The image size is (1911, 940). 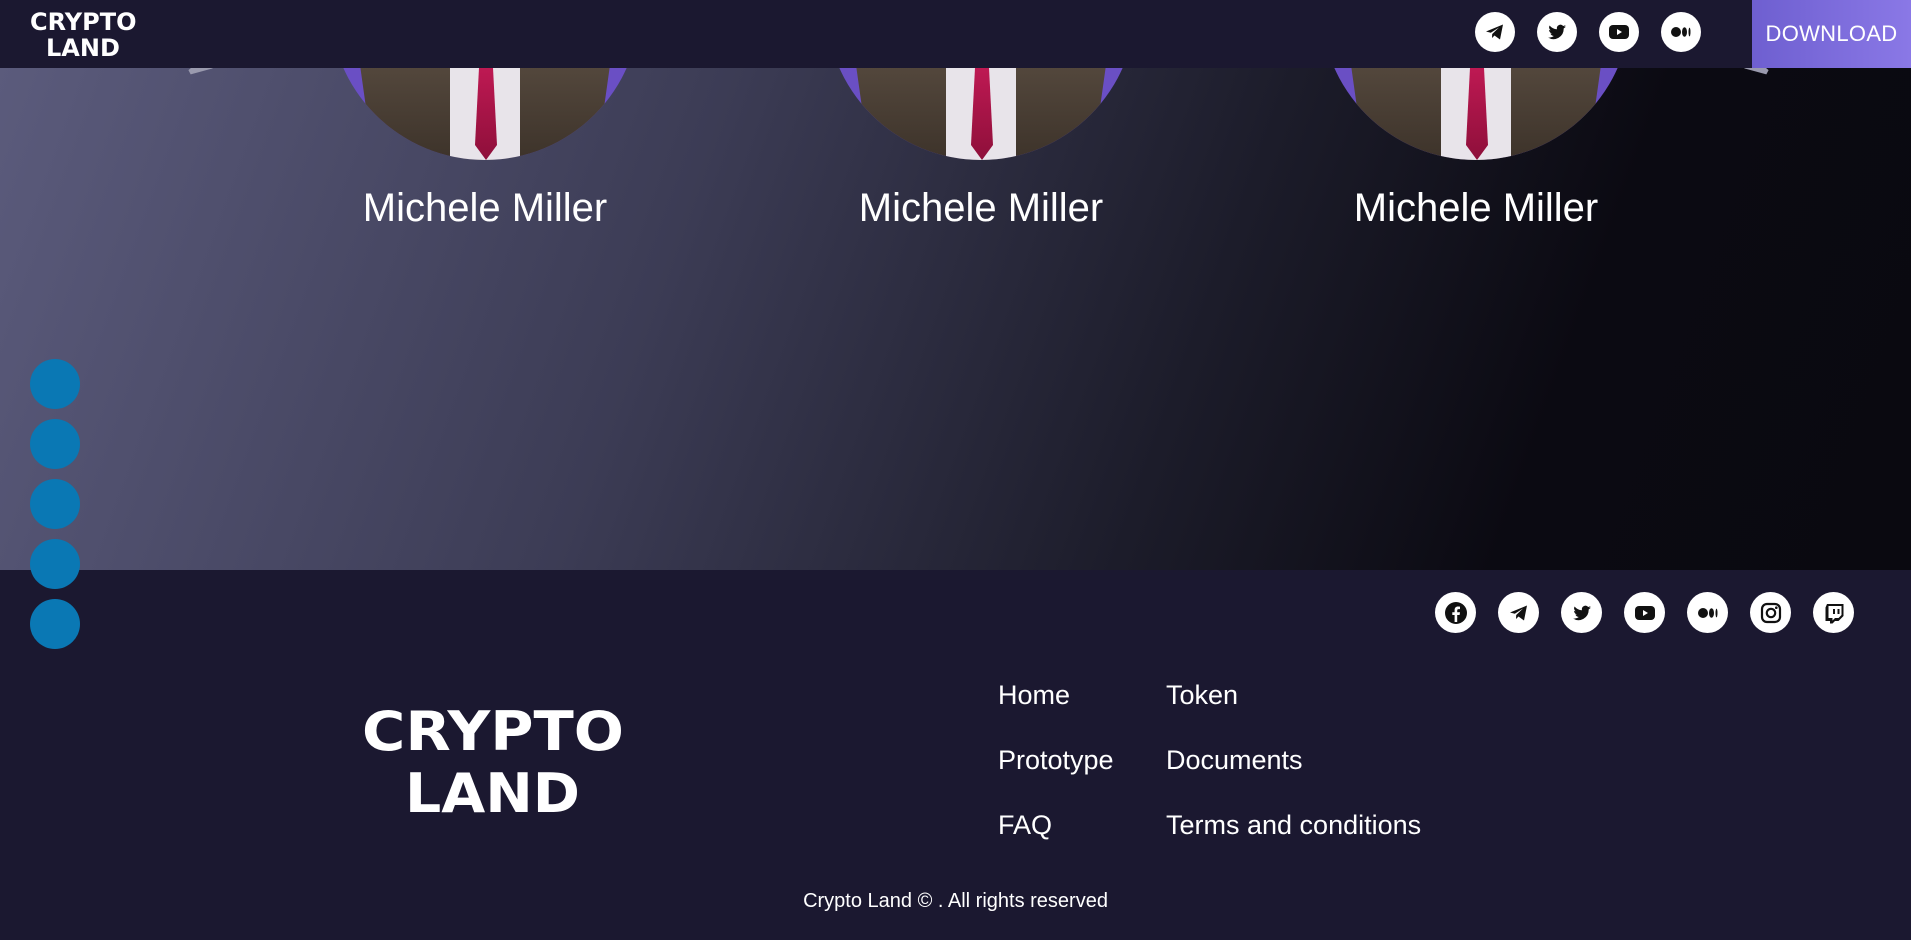 I want to click on crypto-land-footer-logo: CRYPTO LAND, so click(x=493, y=760).